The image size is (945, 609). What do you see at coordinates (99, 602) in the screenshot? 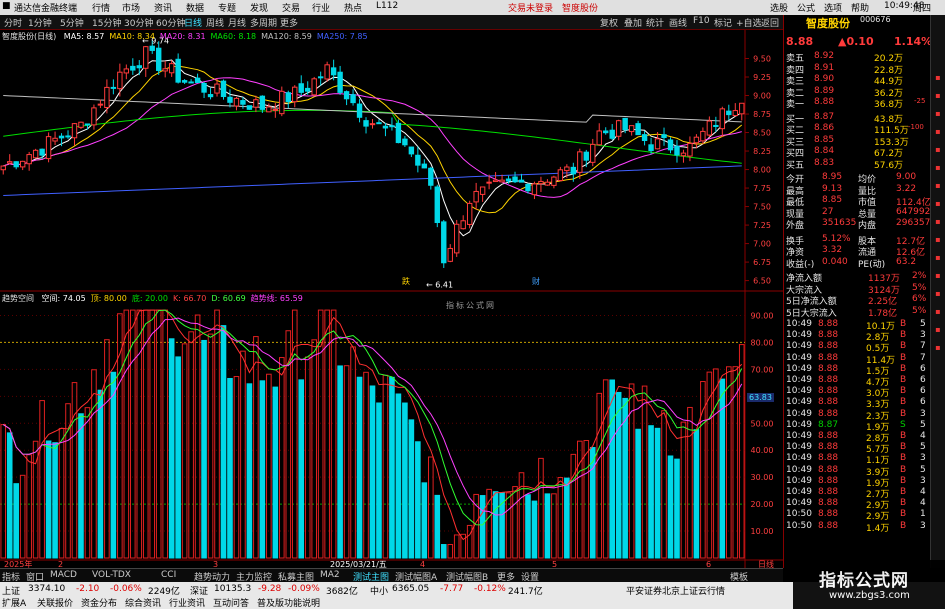
I see `quick-link-2: 资金分布` at bounding box center [99, 602].